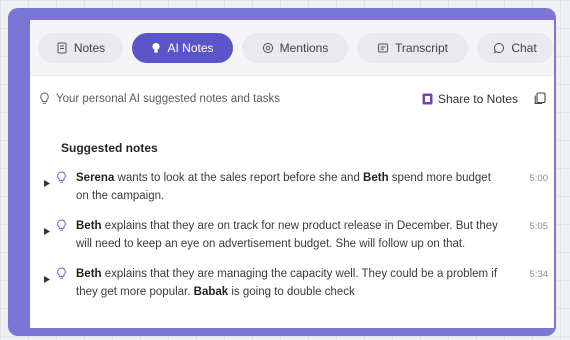 The height and width of the screenshot is (340, 570). Describe the element at coordinates (109, 148) in the screenshot. I see `section-title: Suggested notes` at that location.